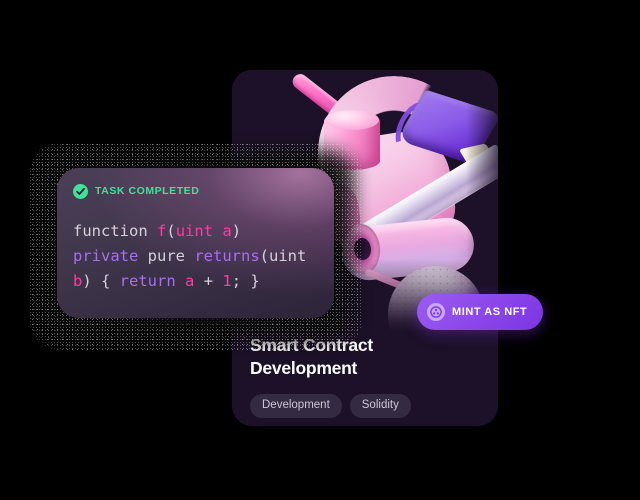 The height and width of the screenshot is (500, 640). I want to click on code-line: b) { return a + 1; }, so click(195, 281).